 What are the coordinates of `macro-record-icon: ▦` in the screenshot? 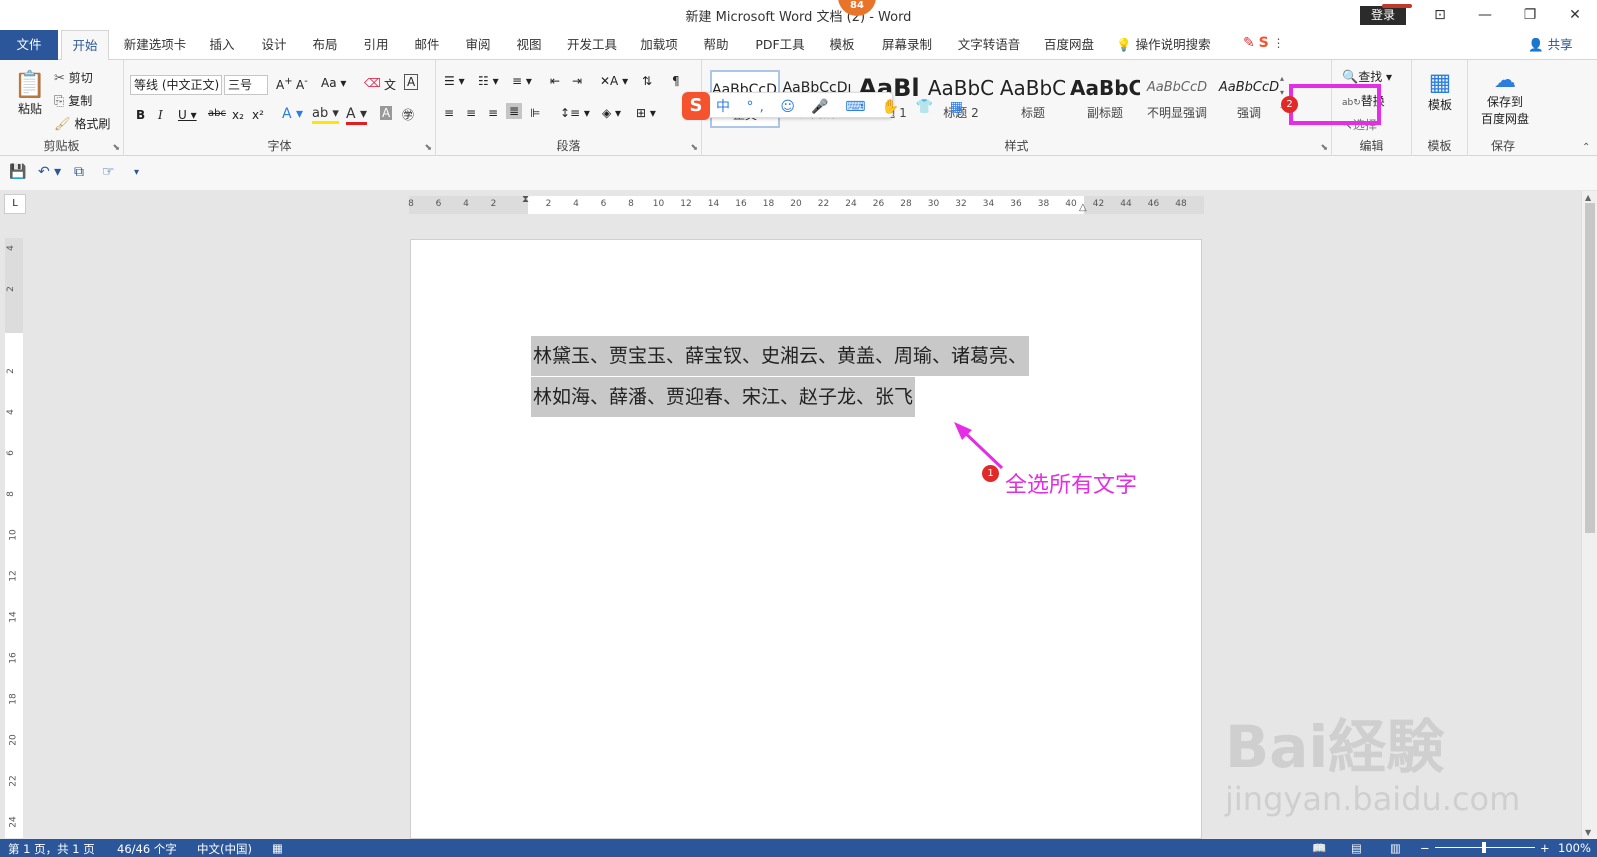 It's located at (277, 848).